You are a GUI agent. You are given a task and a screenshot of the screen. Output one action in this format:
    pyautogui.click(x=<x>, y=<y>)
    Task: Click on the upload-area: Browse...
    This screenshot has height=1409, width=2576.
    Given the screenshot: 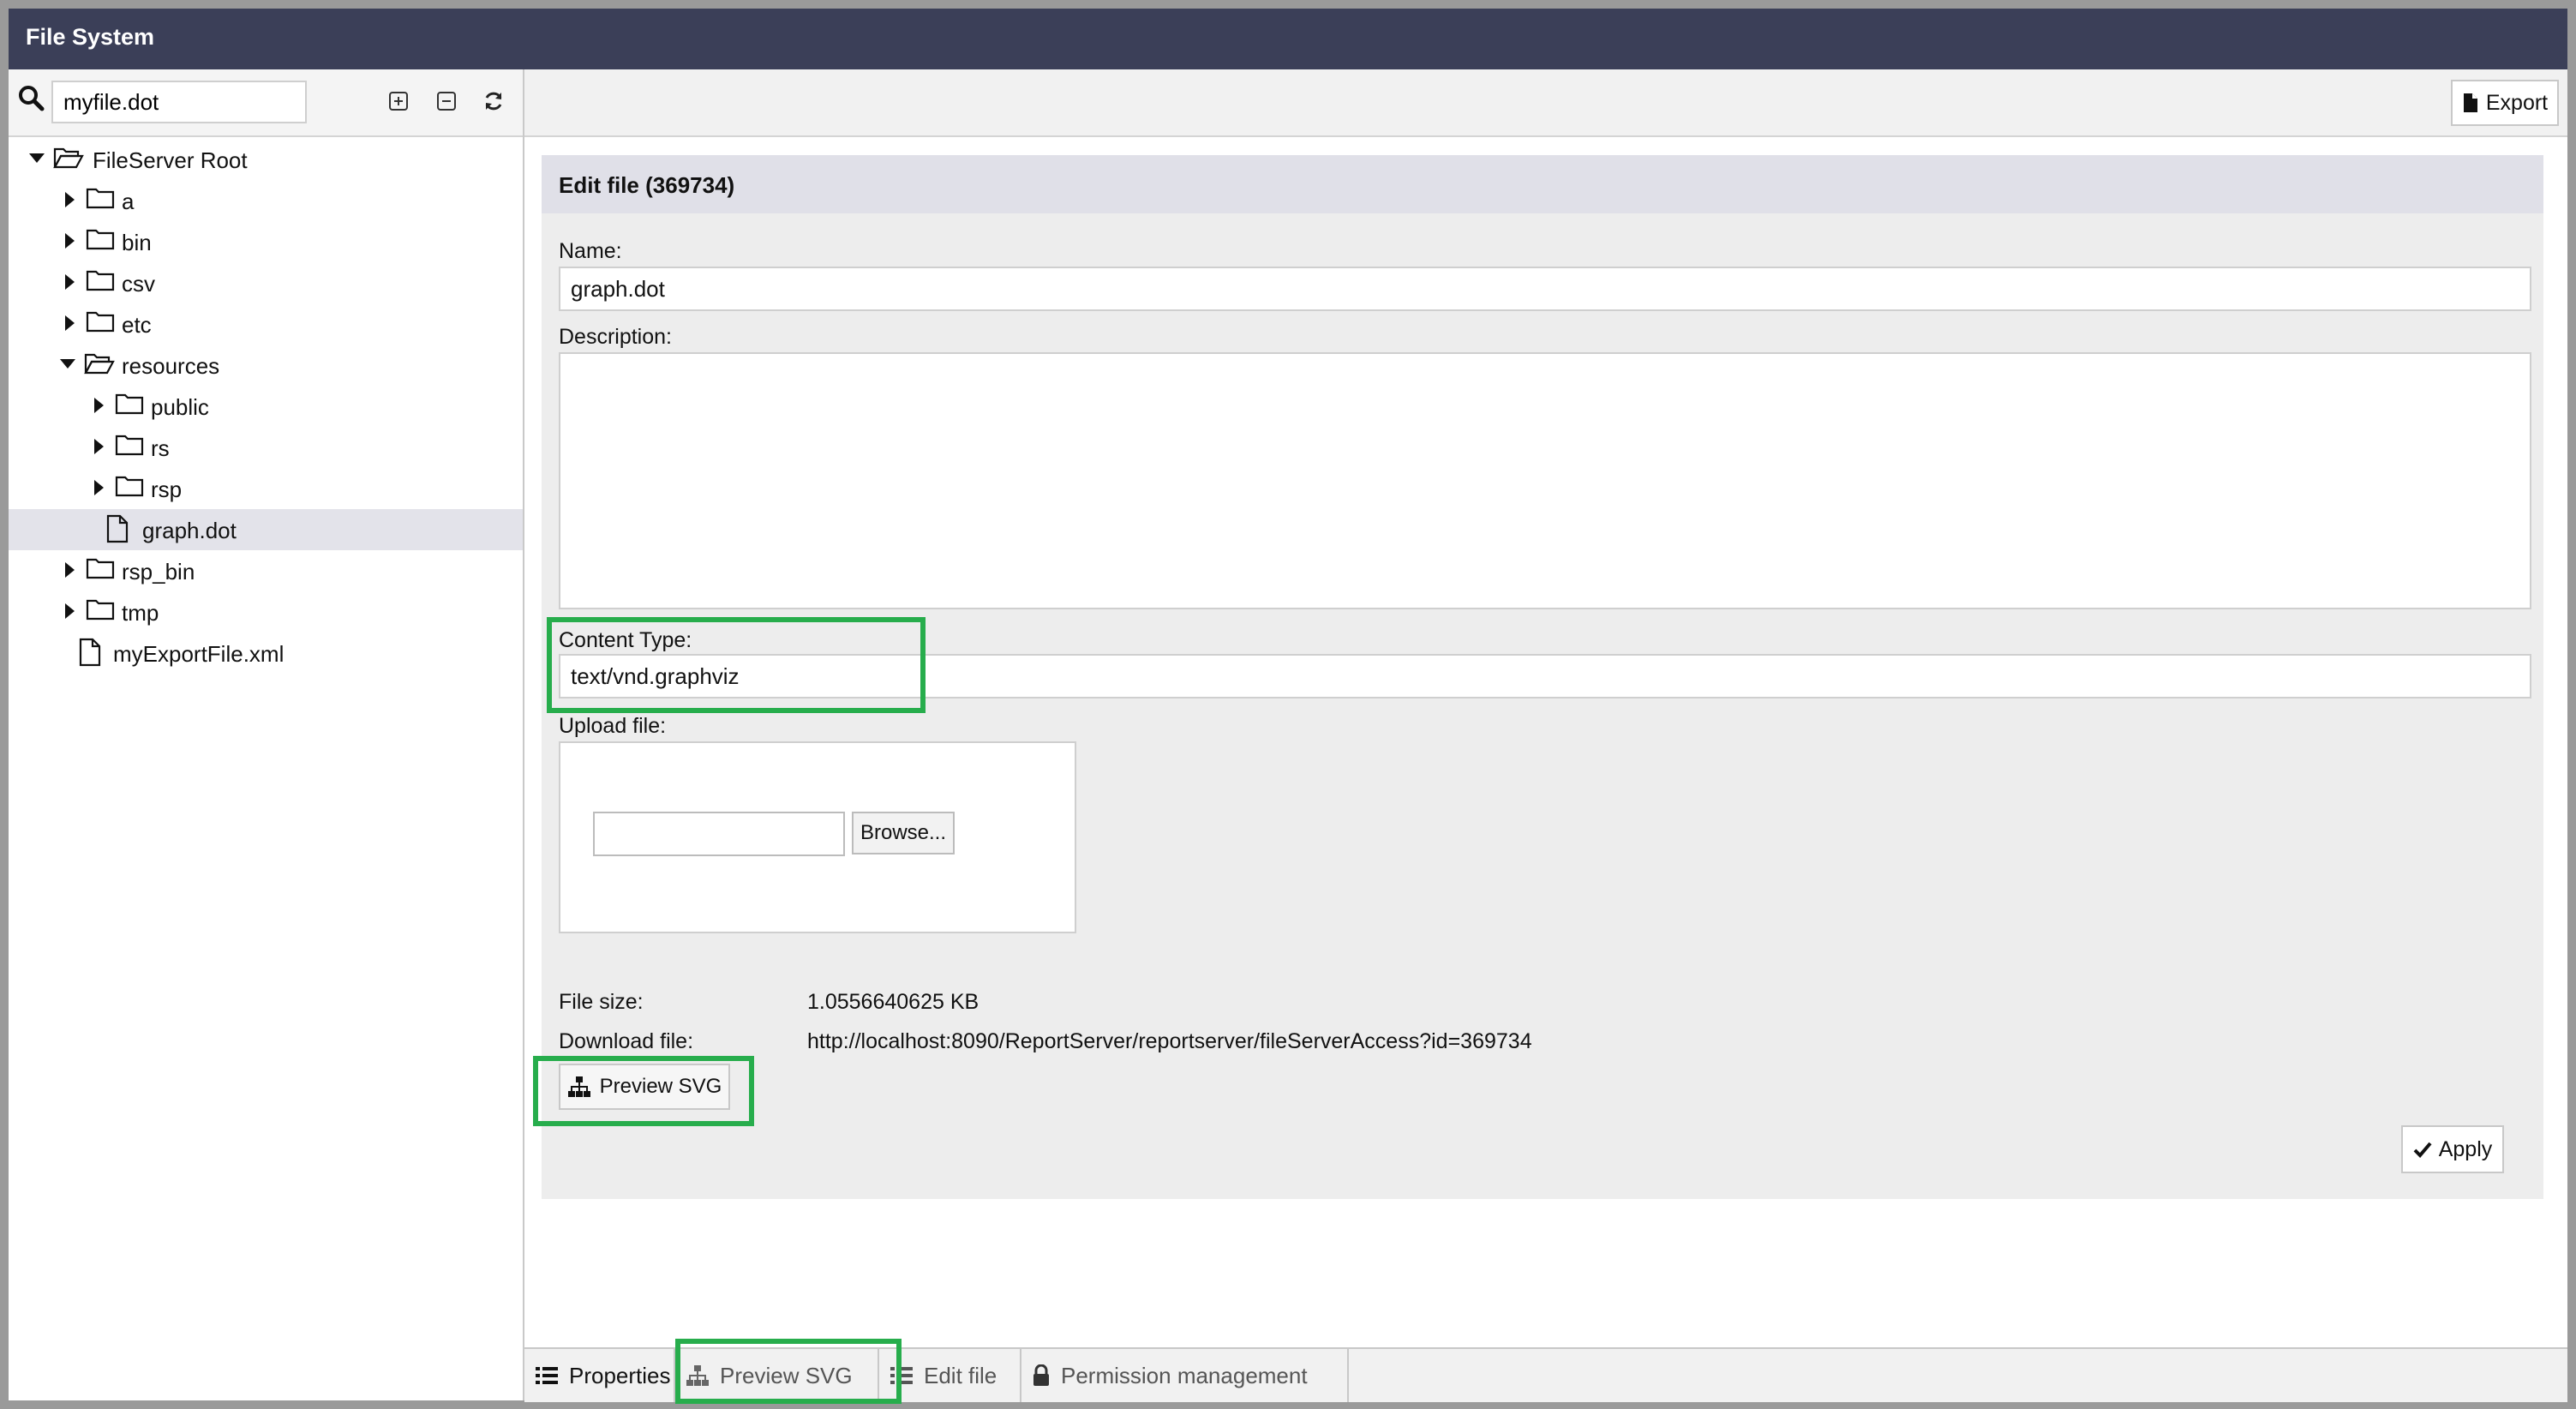 What is the action you would take?
    pyautogui.click(x=817, y=837)
    